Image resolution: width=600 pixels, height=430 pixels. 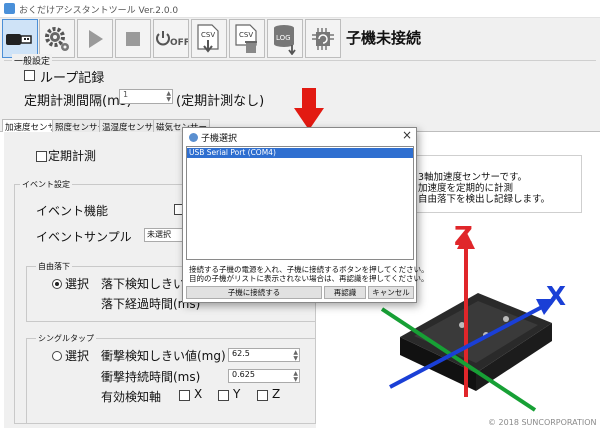 What do you see at coordinates (219, 139) in the screenshot?
I see `dialog-title: 子機選択` at bounding box center [219, 139].